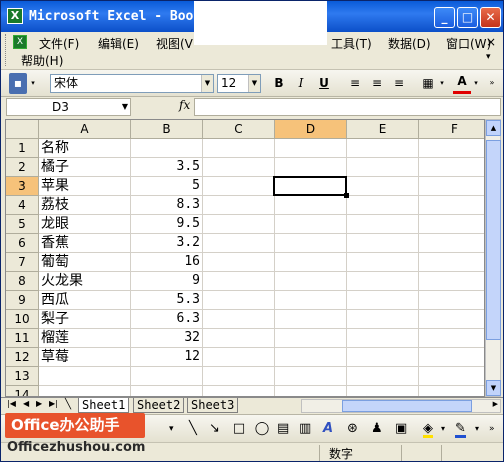 The width and height of the screenshot is (504, 462). Describe the element at coordinates (68, 404) in the screenshot. I see `tab-split-icon: ╲` at that location.